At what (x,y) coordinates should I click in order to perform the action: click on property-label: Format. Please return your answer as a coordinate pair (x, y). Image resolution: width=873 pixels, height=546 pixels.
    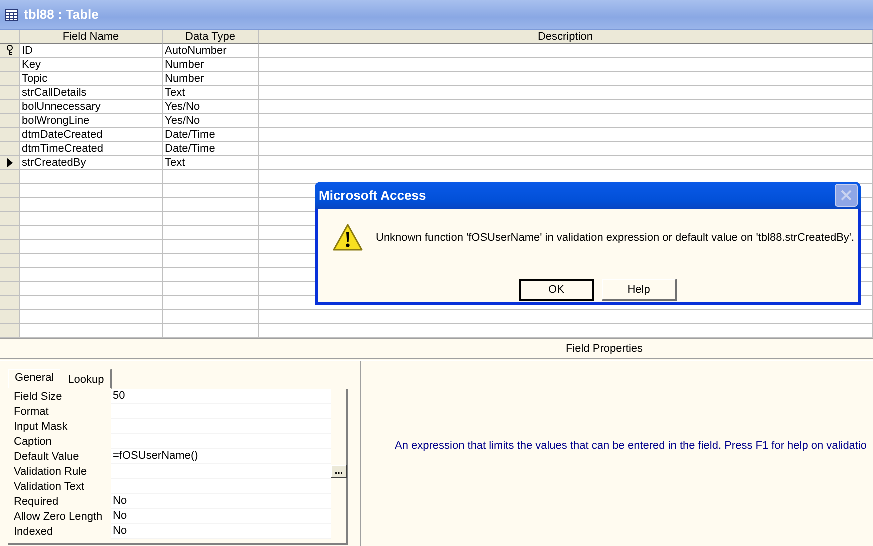
    Looking at the image, I should click on (32, 412).